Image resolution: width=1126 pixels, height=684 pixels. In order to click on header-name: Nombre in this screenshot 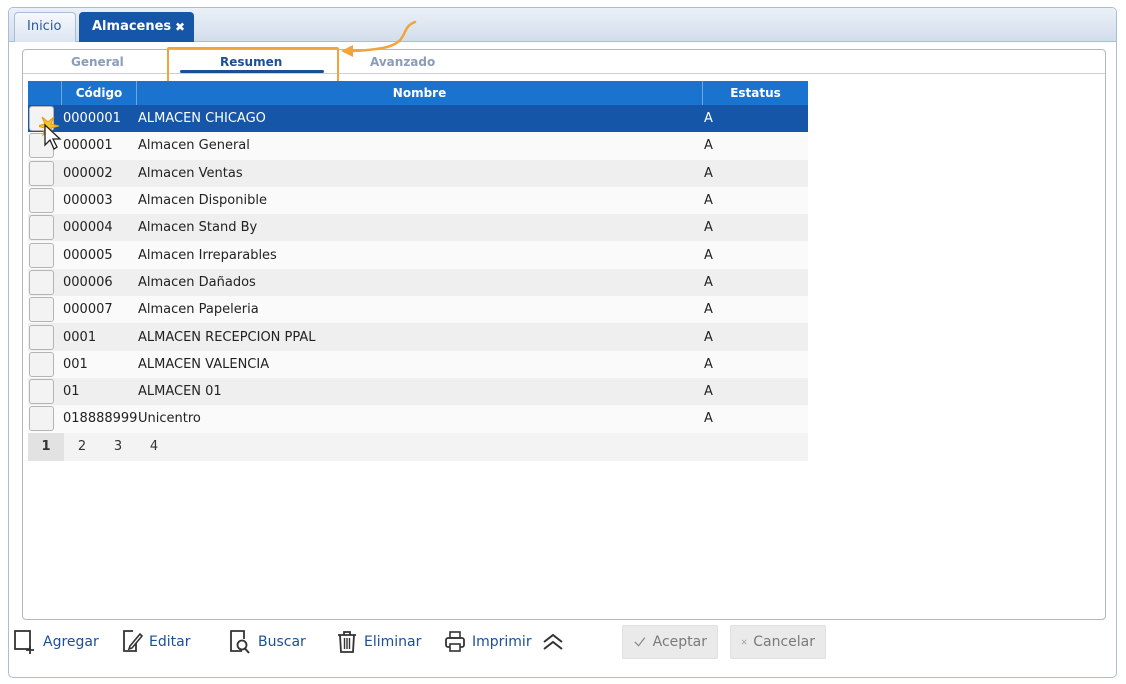, I will do `click(420, 93)`.